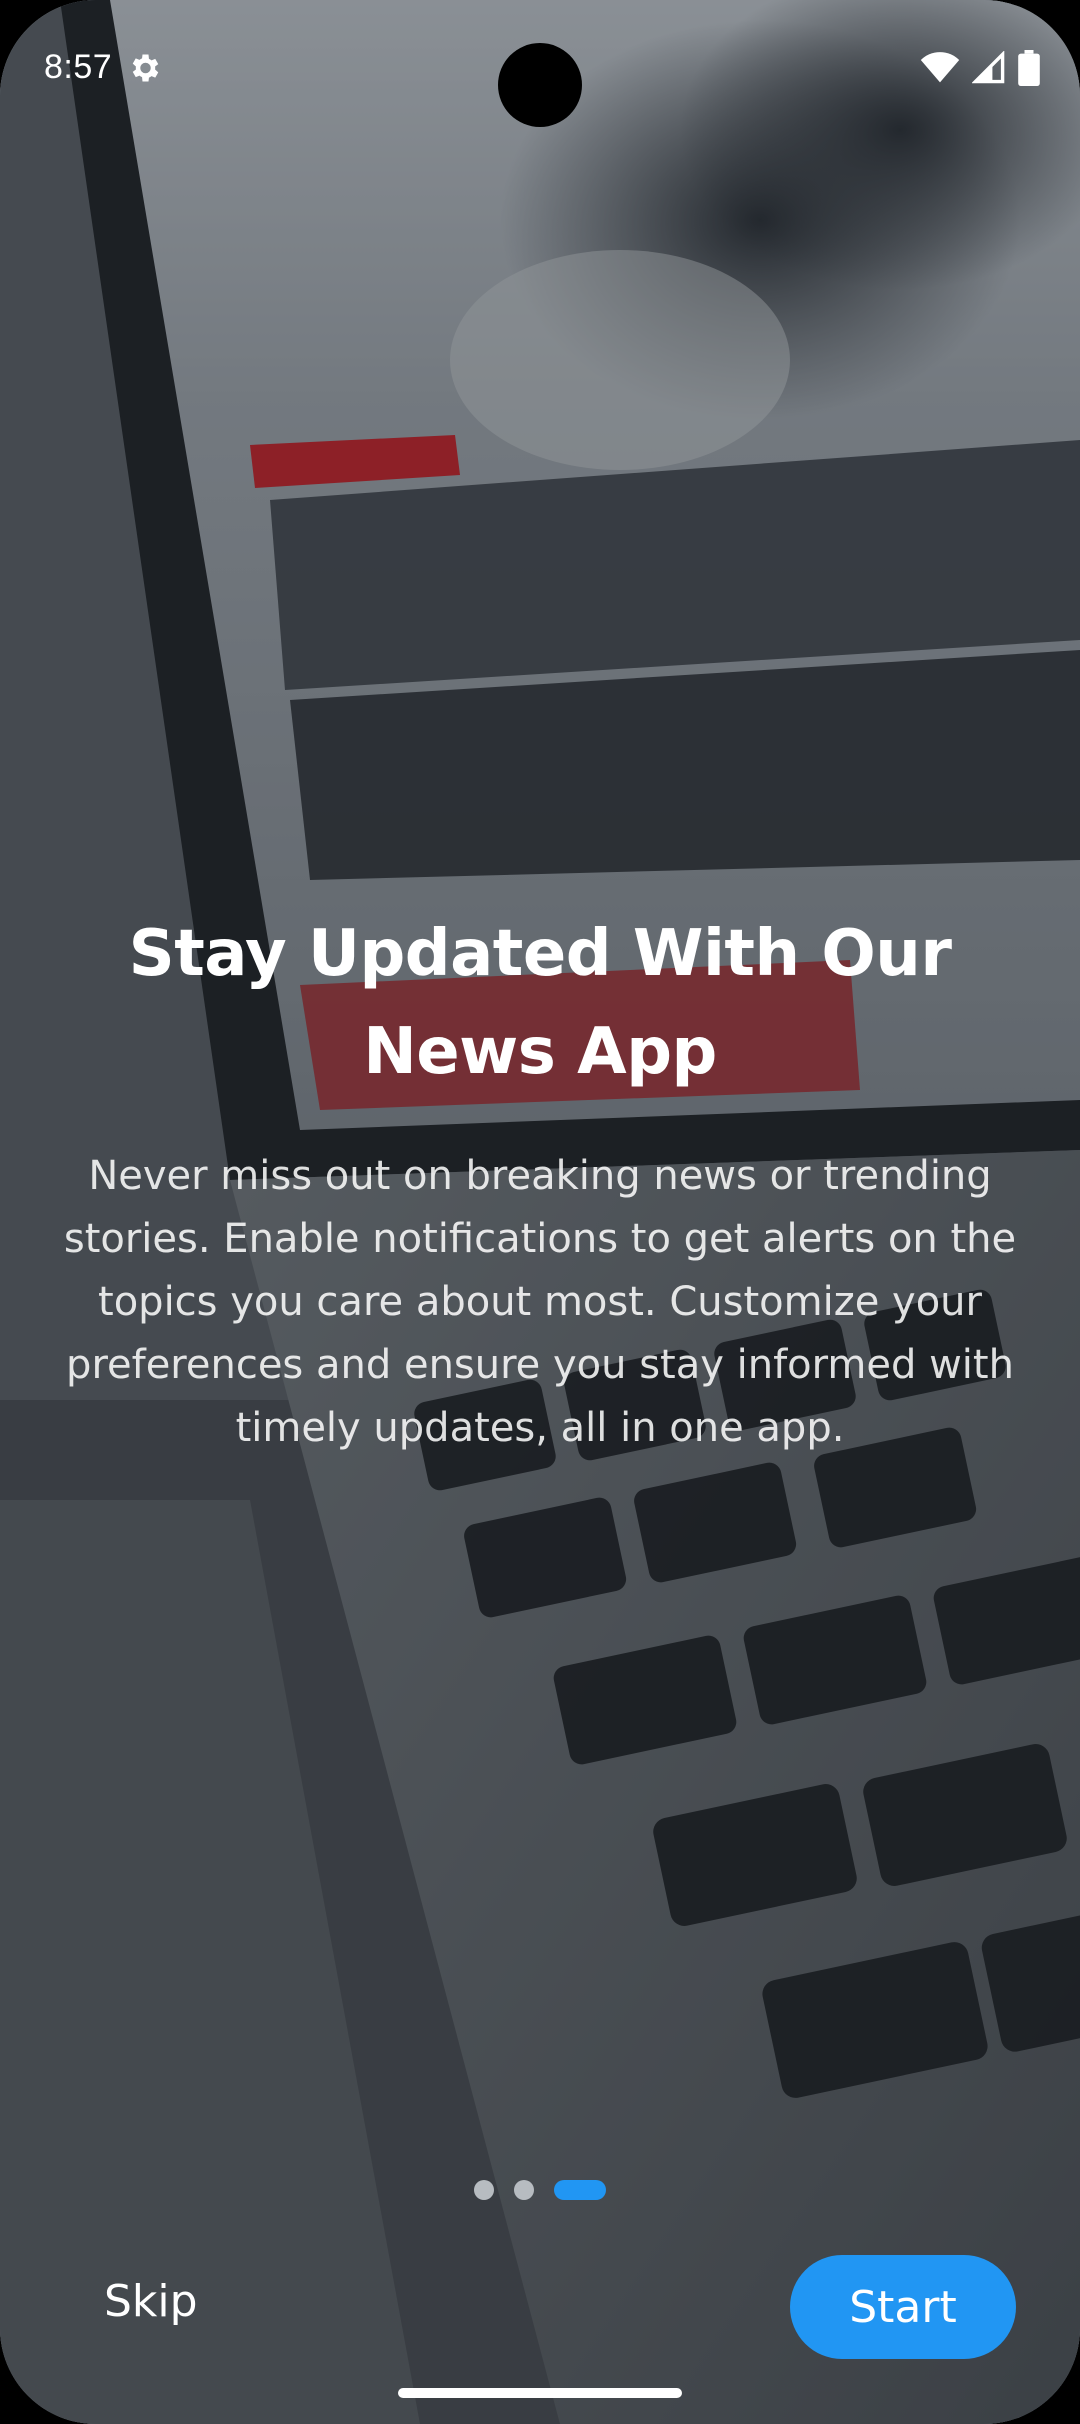 The width and height of the screenshot is (1080, 2424). Describe the element at coordinates (540, 1003) in the screenshot. I see `onboarding-title: Stay Updated With Our News App` at that location.